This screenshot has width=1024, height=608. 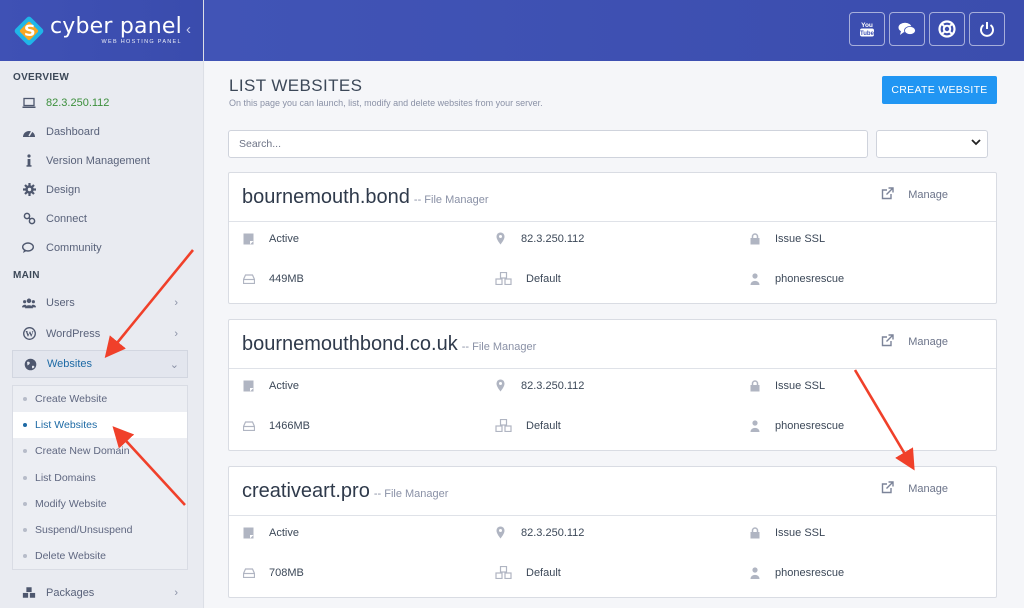 I want to click on website-domain: bournemouthbond.co.uk -- File Manager, so click(x=389, y=344).